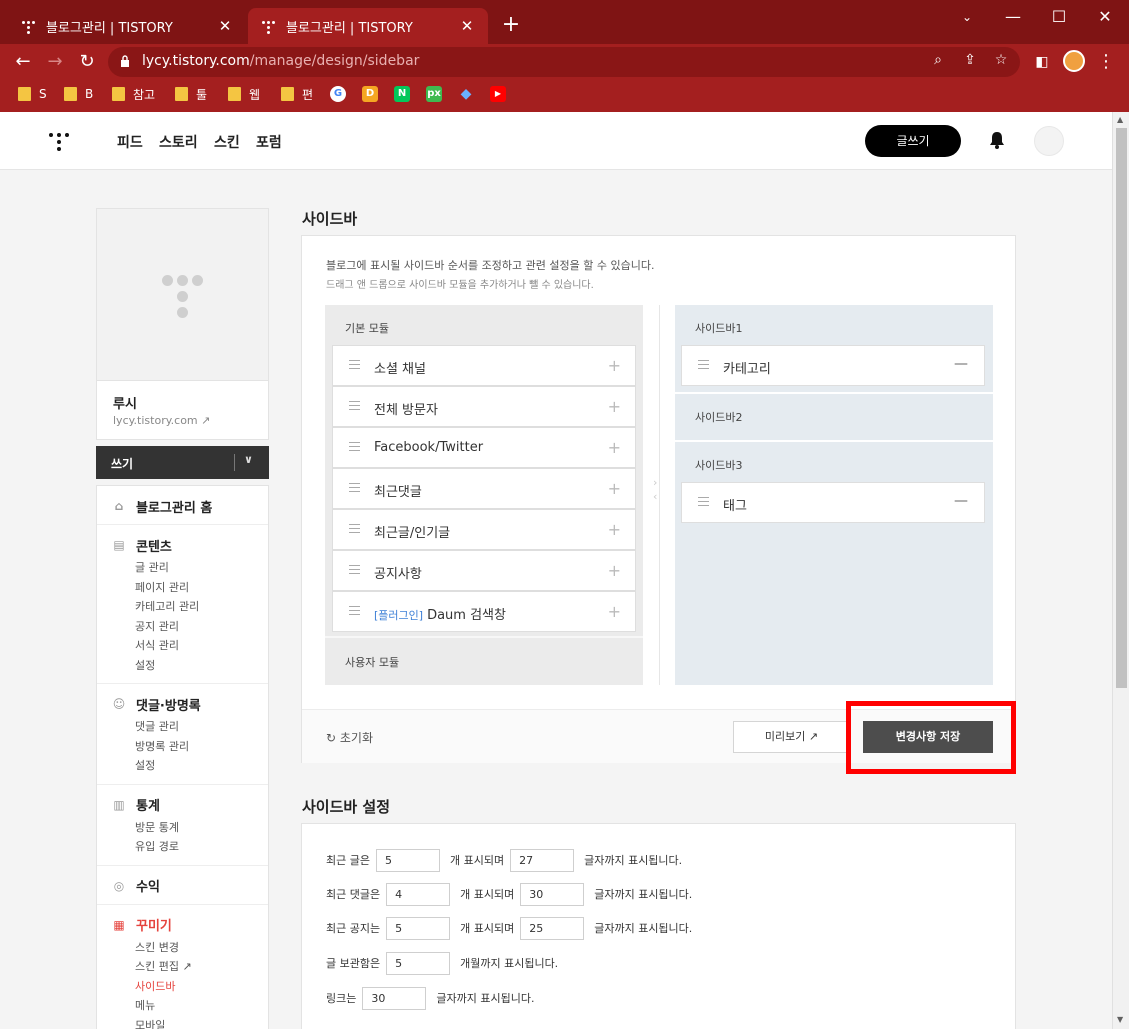 The height and width of the screenshot is (1029, 1129). What do you see at coordinates (182, 766) in the screenshot?
I see `nav-sub-comment-settings: 설정` at bounding box center [182, 766].